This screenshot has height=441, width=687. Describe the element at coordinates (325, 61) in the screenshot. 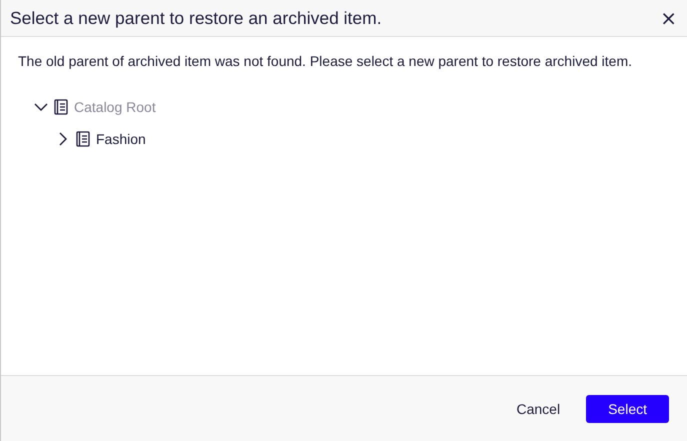

I see `message-text: The old parent of archived item was not found. Please select a new parent to restore archived item.` at that location.